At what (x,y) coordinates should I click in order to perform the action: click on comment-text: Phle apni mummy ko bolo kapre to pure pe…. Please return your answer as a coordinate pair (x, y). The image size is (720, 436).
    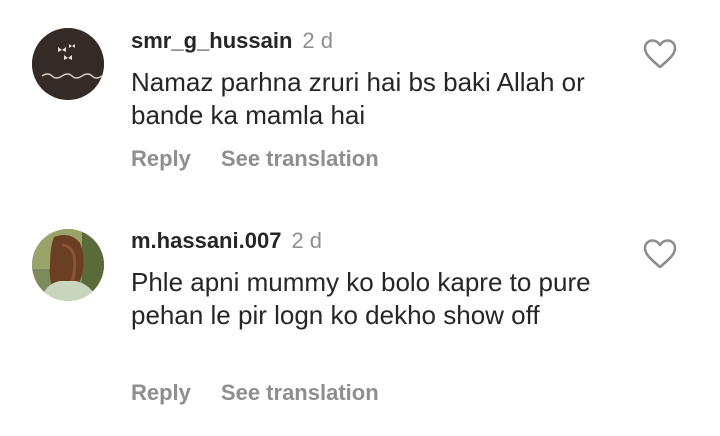
    Looking at the image, I should click on (361, 298).